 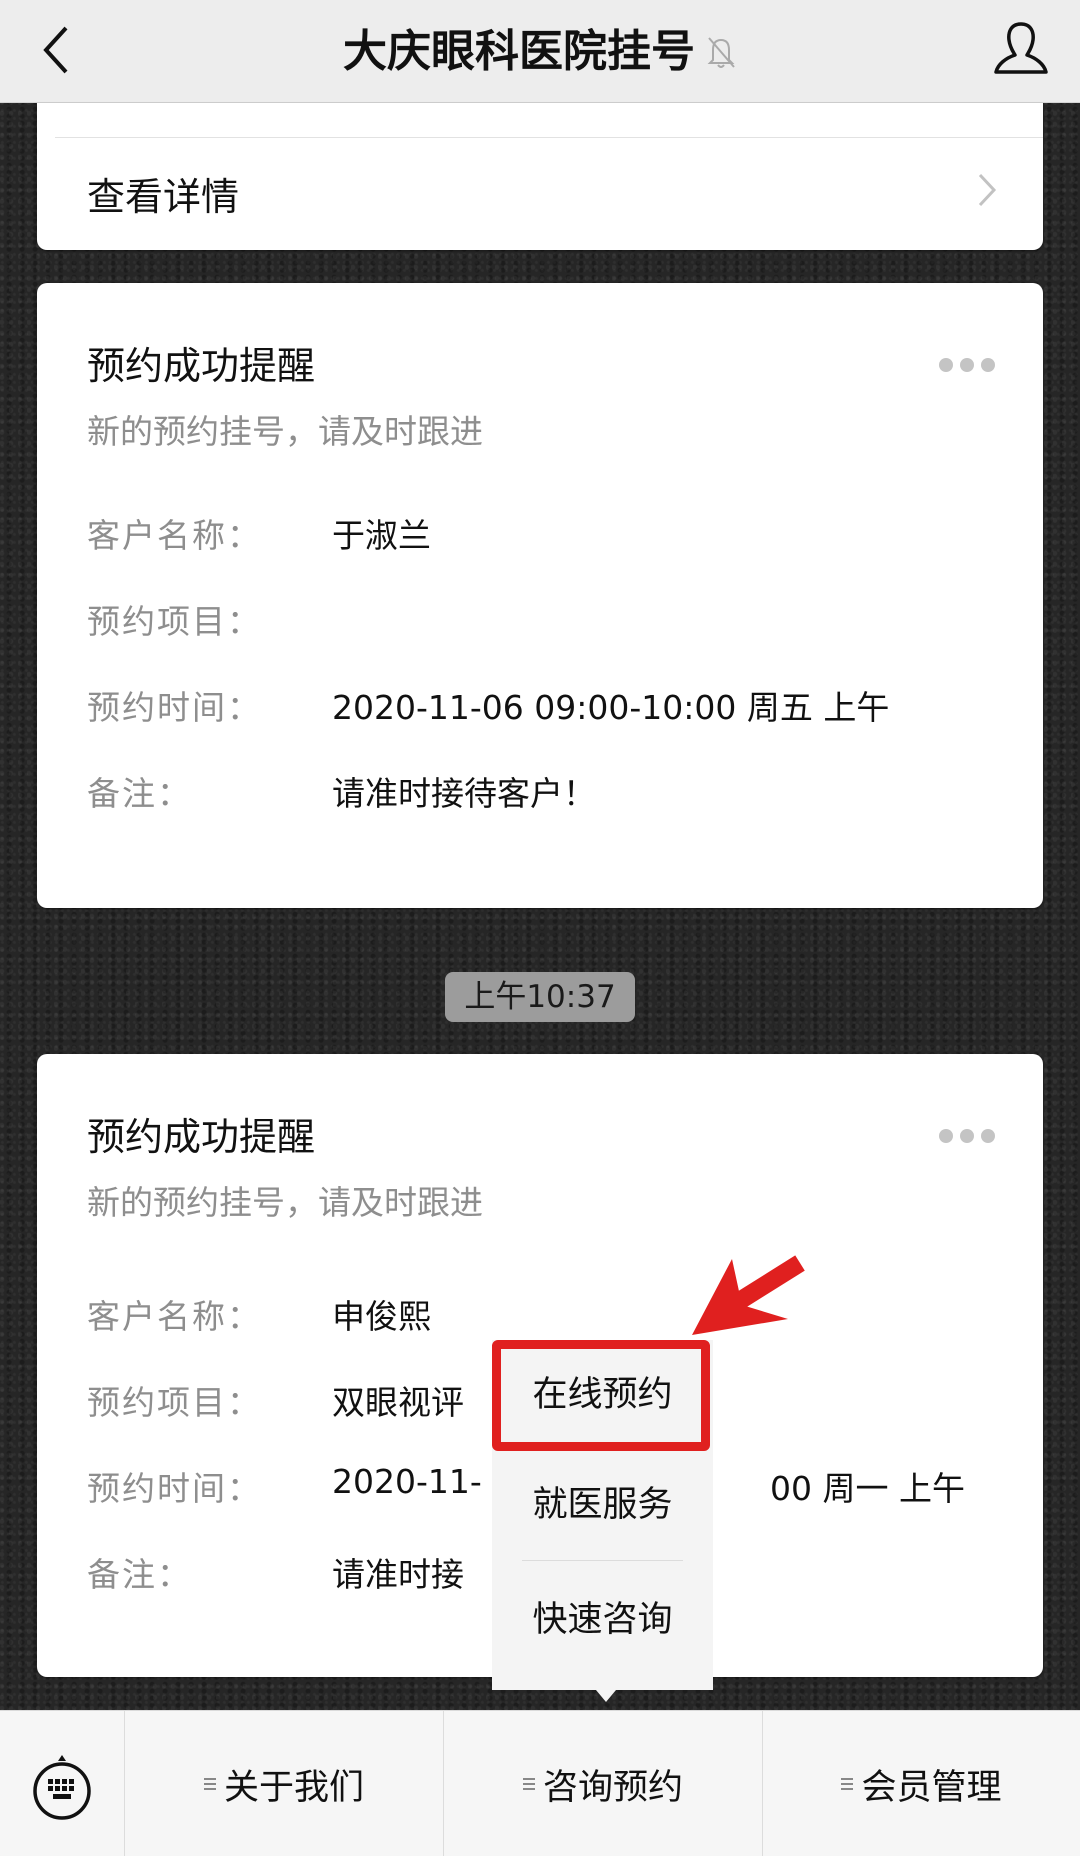 What do you see at coordinates (611, 707) in the screenshot?
I see `field-value: 2020-11-06 09:00-10:00 周五 上午` at bounding box center [611, 707].